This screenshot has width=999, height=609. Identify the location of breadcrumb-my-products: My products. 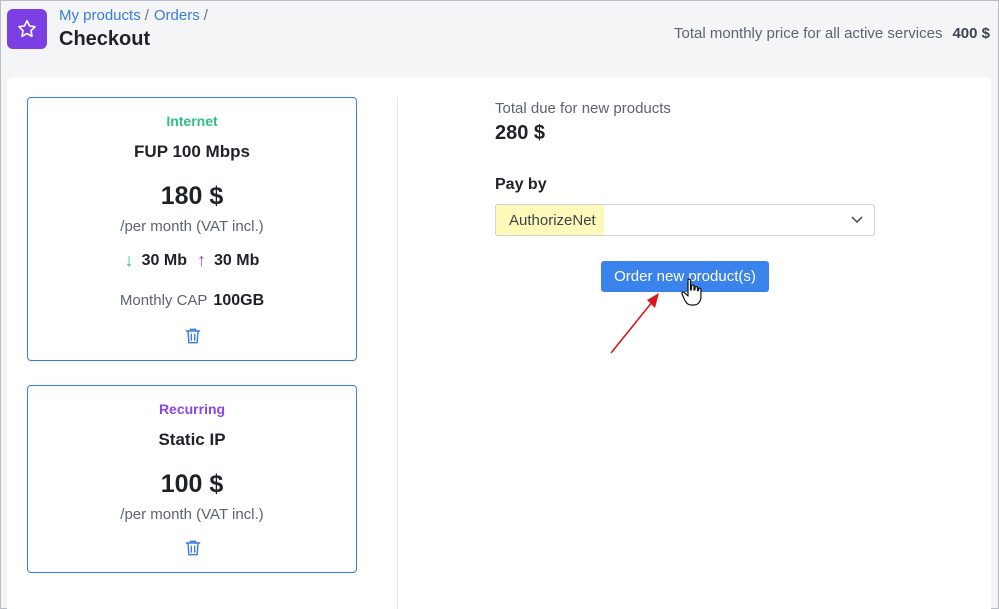
(100, 15).